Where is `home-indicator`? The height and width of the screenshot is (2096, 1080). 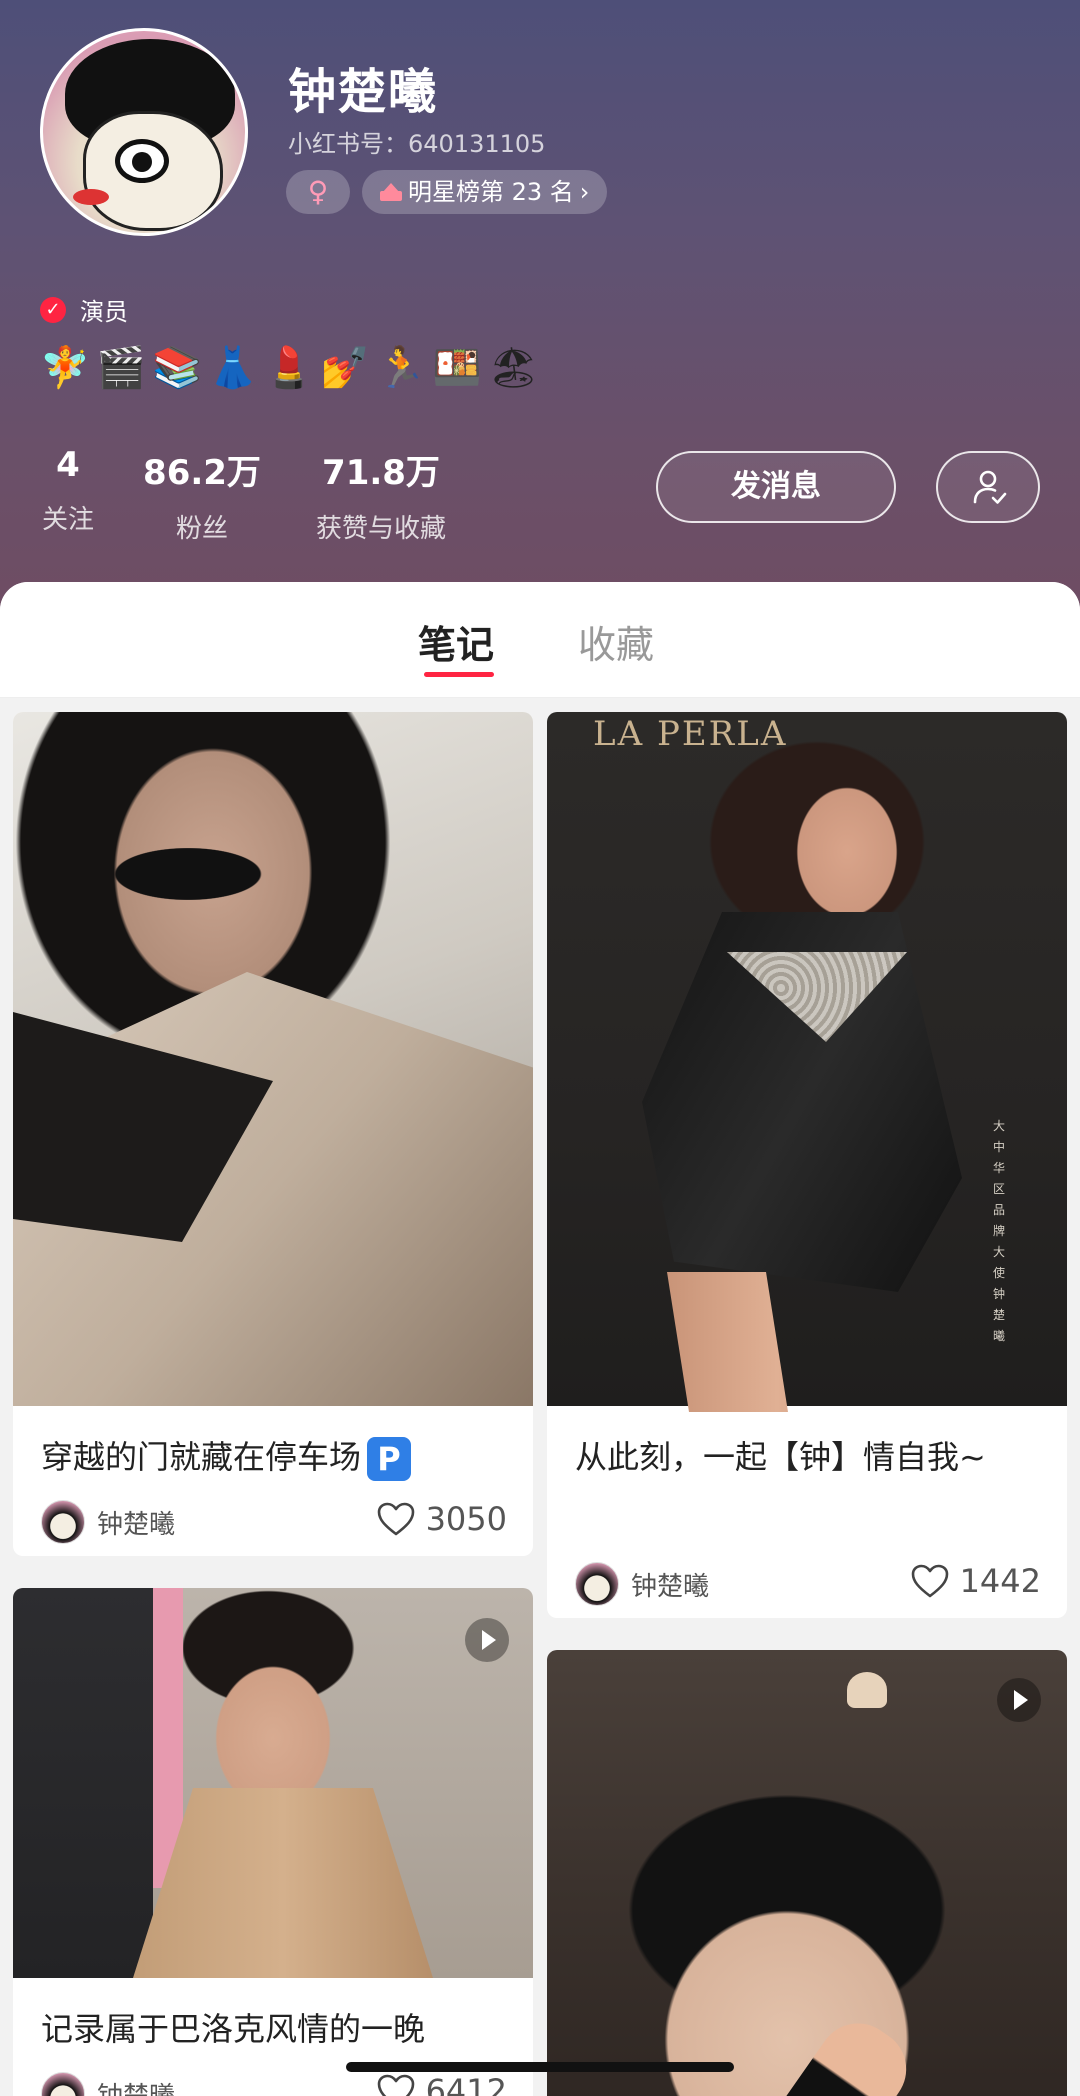 home-indicator is located at coordinates (540, 2067).